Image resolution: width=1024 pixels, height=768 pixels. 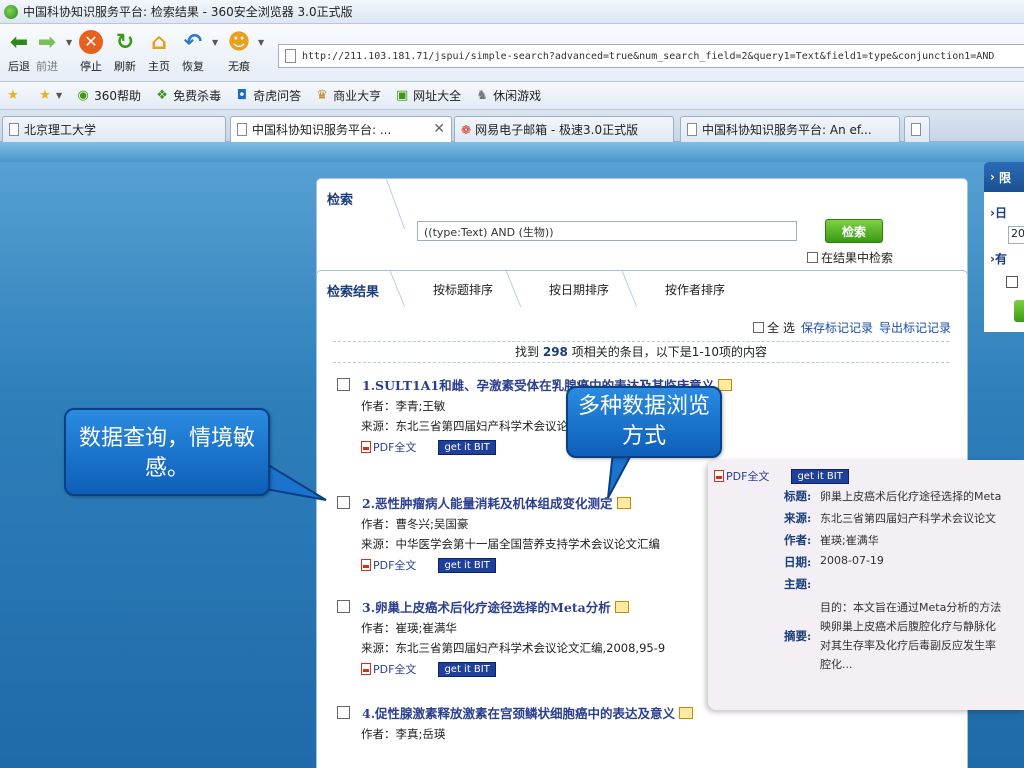 I want to click on sidebar-date-label: ›日, so click(x=998, y=213).